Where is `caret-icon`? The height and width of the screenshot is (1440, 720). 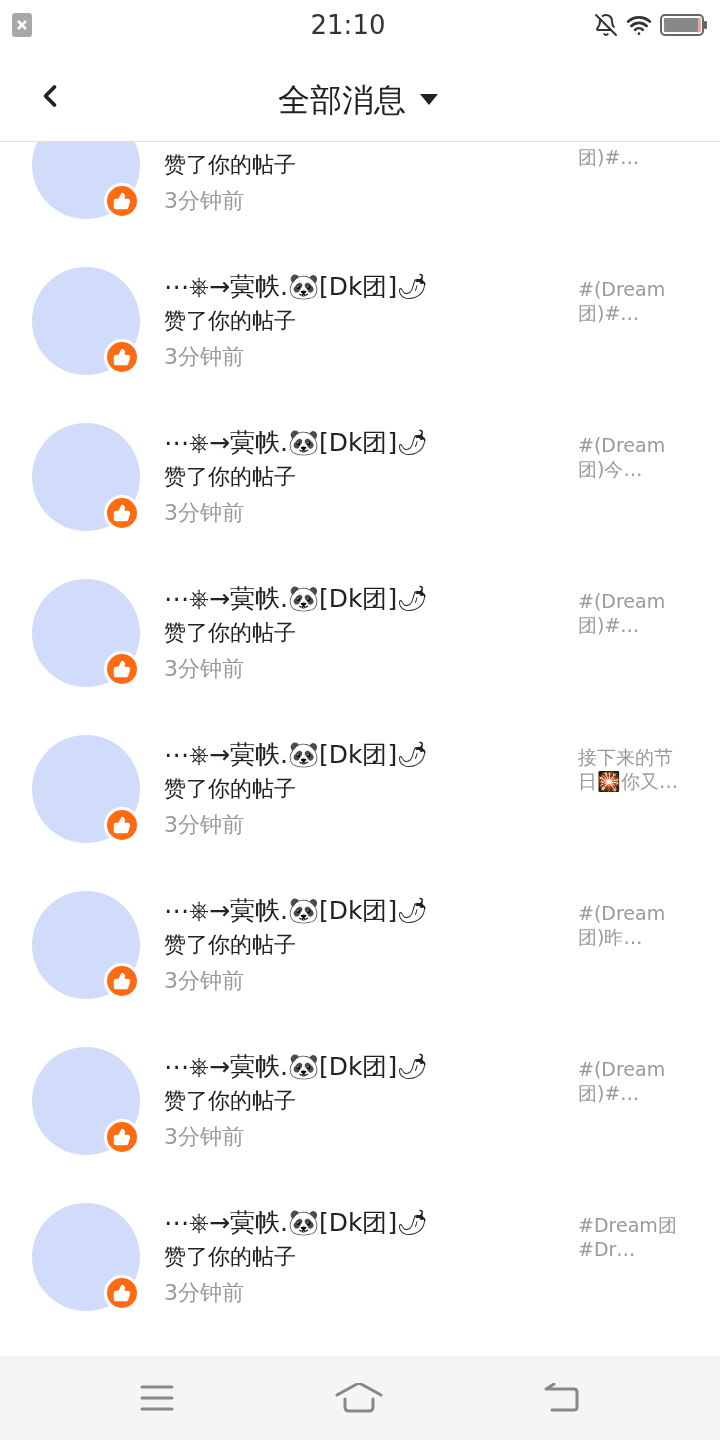 caret-icon is located at coordinates (429, 100).